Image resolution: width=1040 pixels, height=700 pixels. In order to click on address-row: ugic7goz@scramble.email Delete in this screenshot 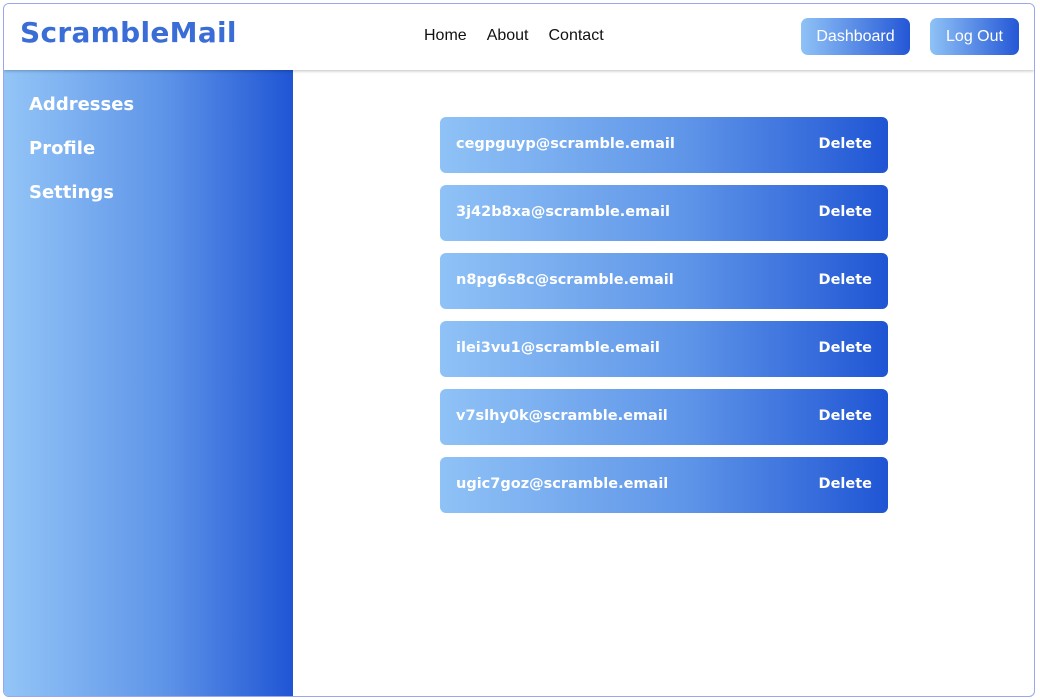, I will do `click(664, 485)`.